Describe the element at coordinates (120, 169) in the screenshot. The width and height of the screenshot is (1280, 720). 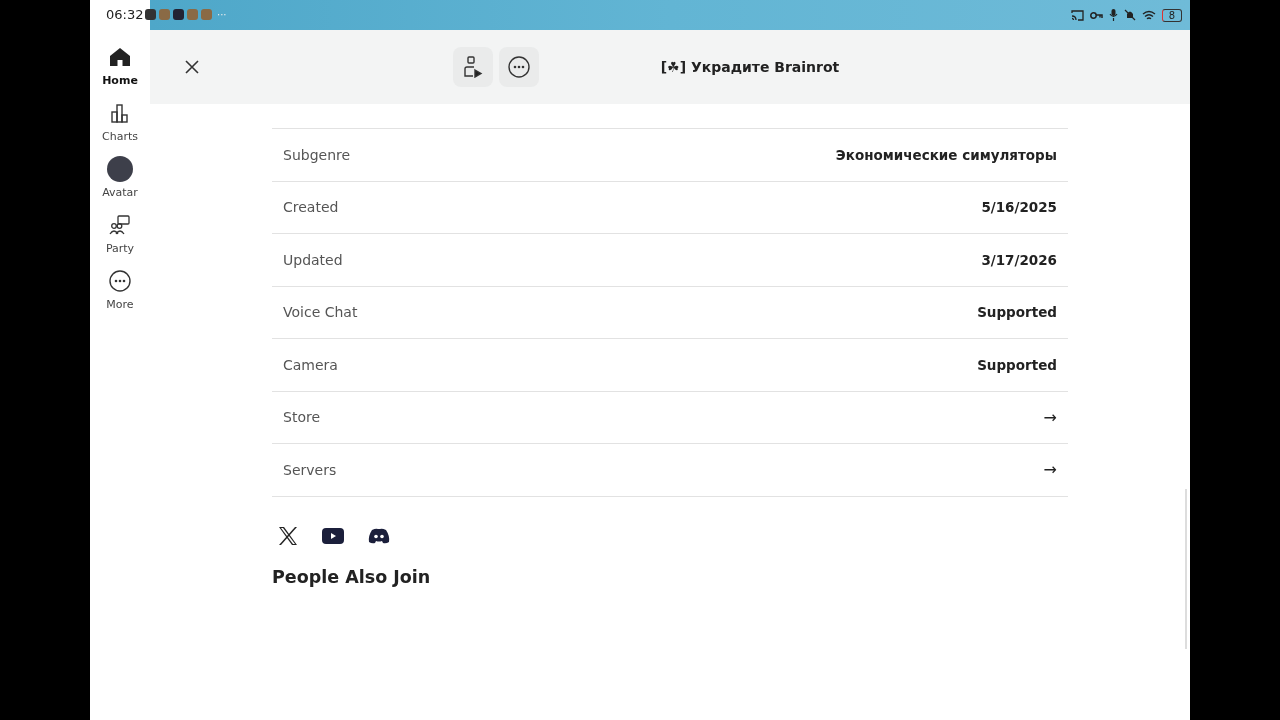
I see `avatar-icon` at that location.